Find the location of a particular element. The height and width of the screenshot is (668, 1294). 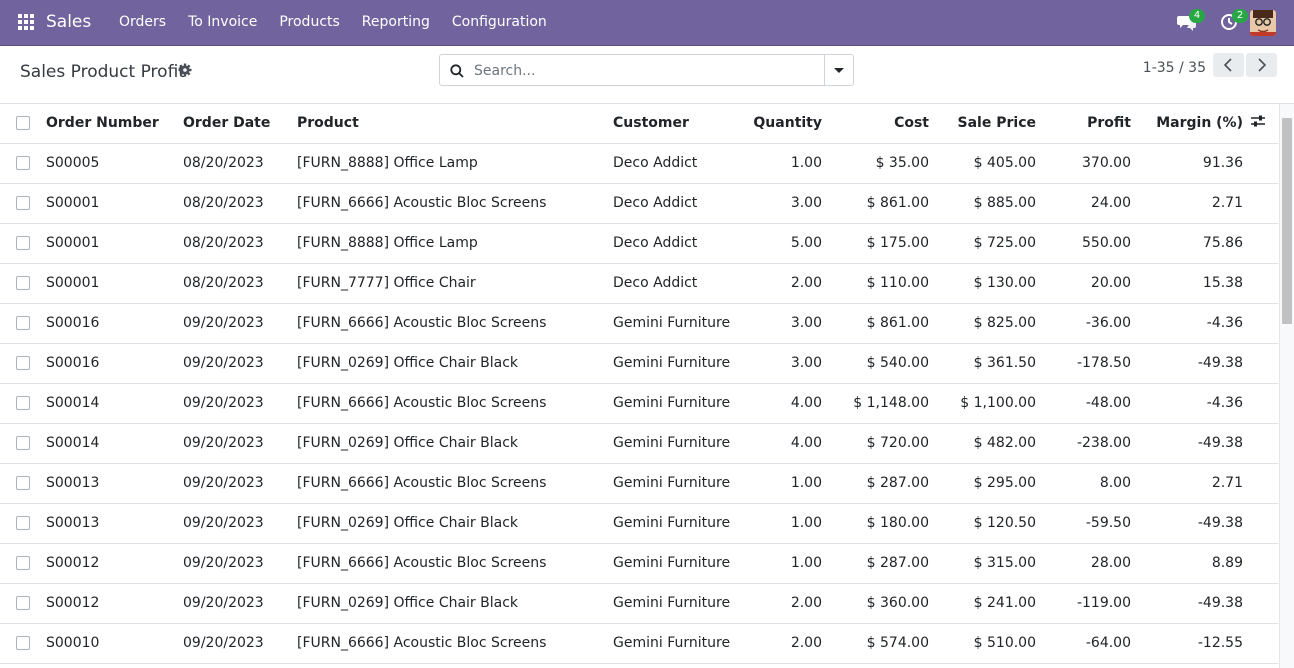

activities-clock-icon: 2 is located at coordinates (1234, 21).